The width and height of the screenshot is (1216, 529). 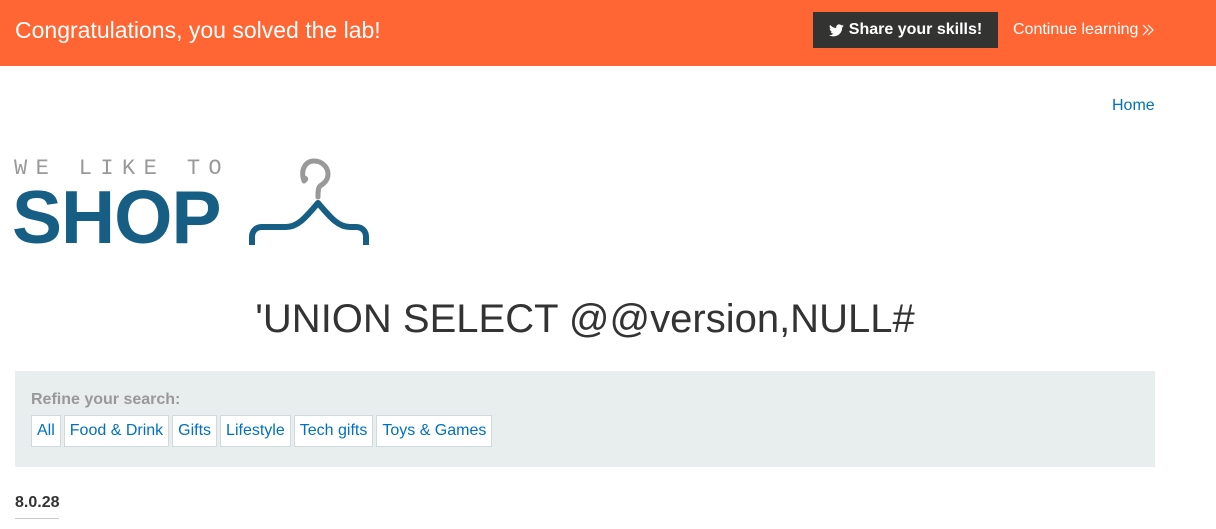 What do you see at coordinates (116, 431) in the screenshot?
I see `filter-food-drink: Food & Drink` at bounding box center [116, 431].